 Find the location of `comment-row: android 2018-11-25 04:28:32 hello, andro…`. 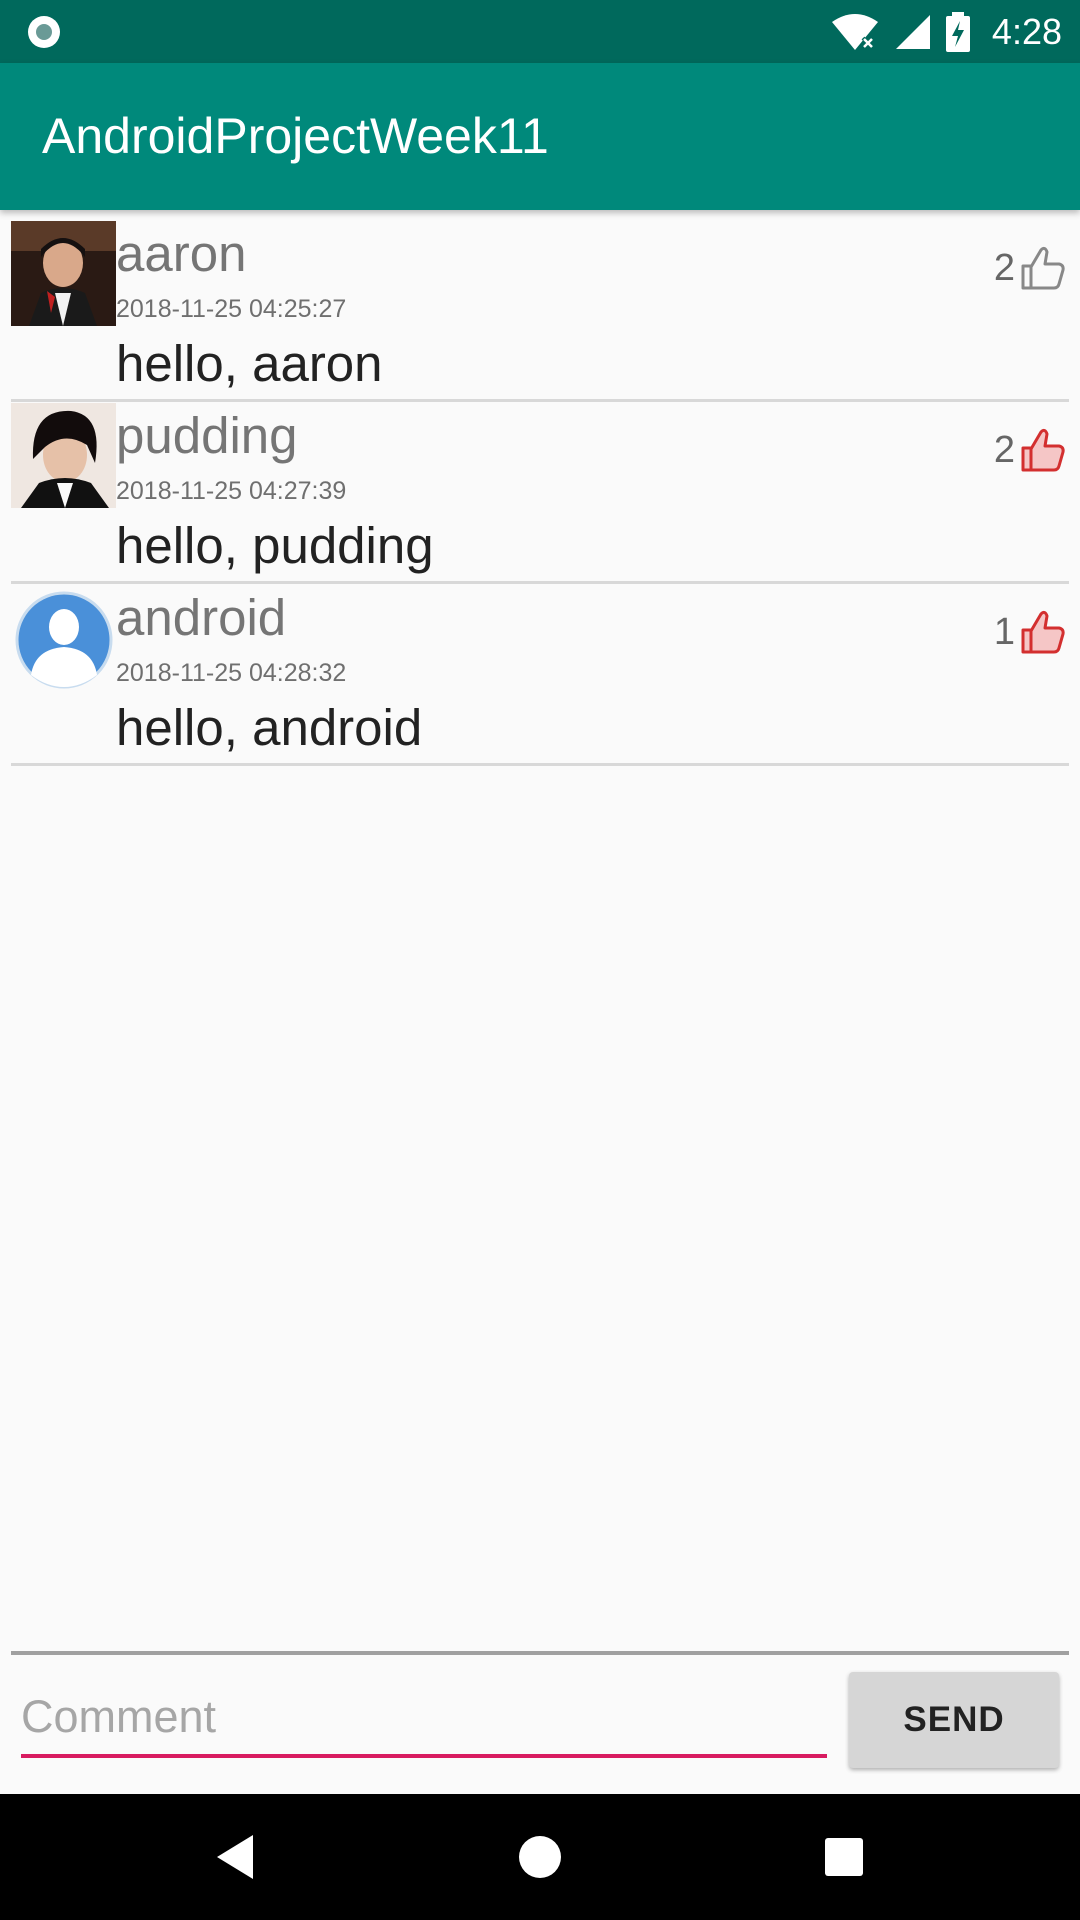

comment-row: android 2018-11-25 04:28:32 hello, andro… is located at coordinates (540, 675).